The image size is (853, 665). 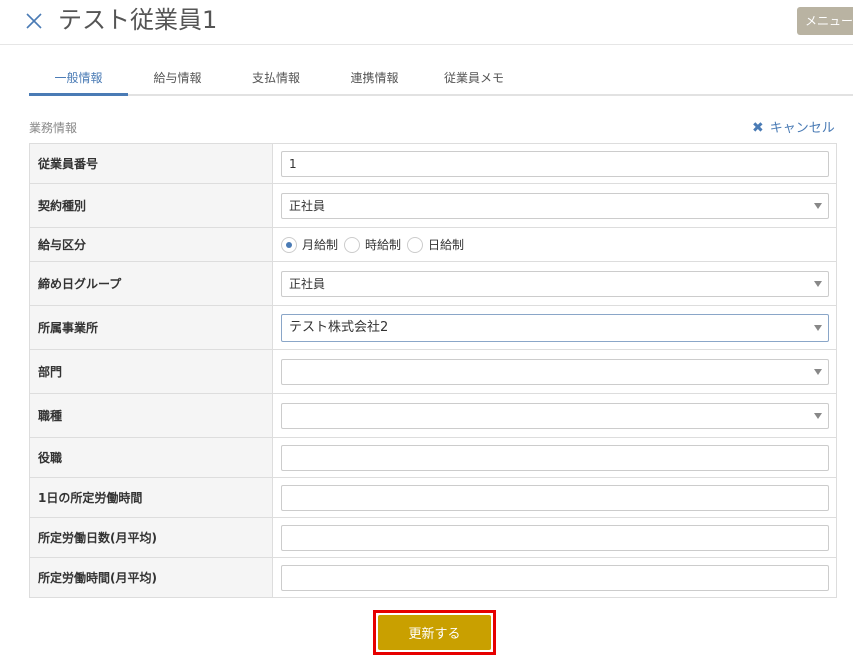 I want to click on row-daily-hours: 1日の所定労働時間, so click(x=433, y=498).